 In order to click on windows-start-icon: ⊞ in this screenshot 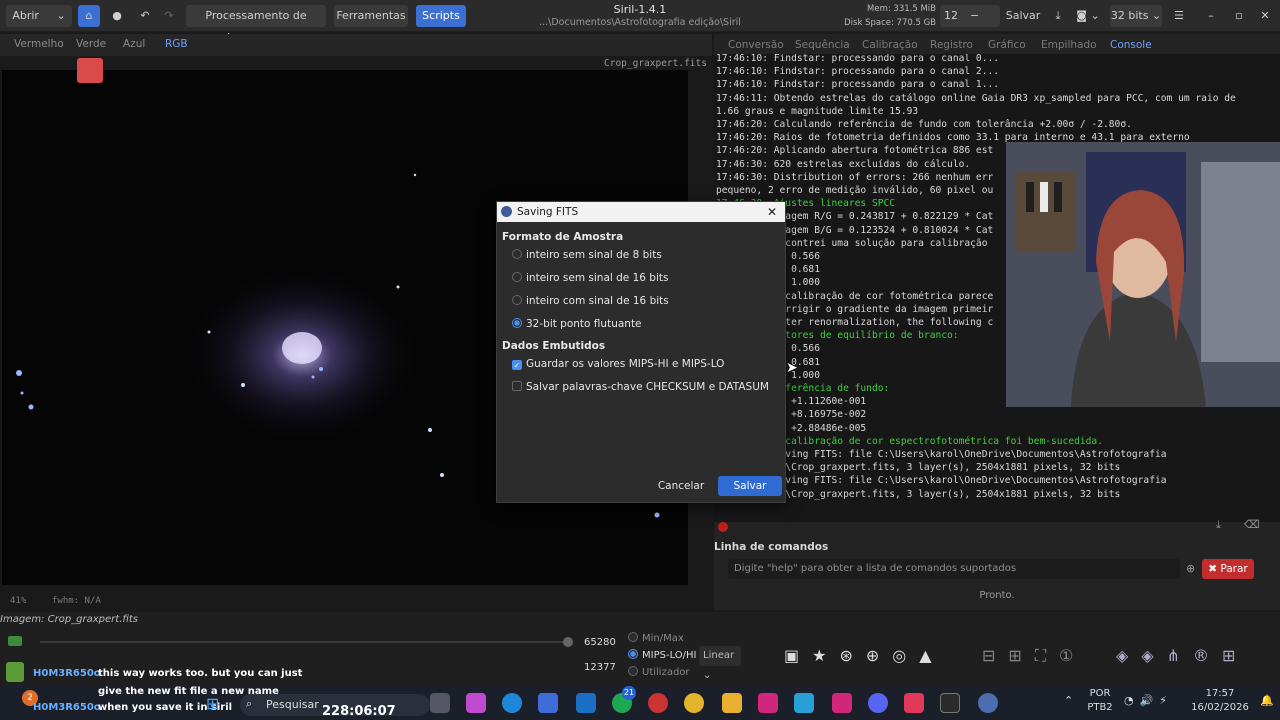, I will do `click(212, 703)`.